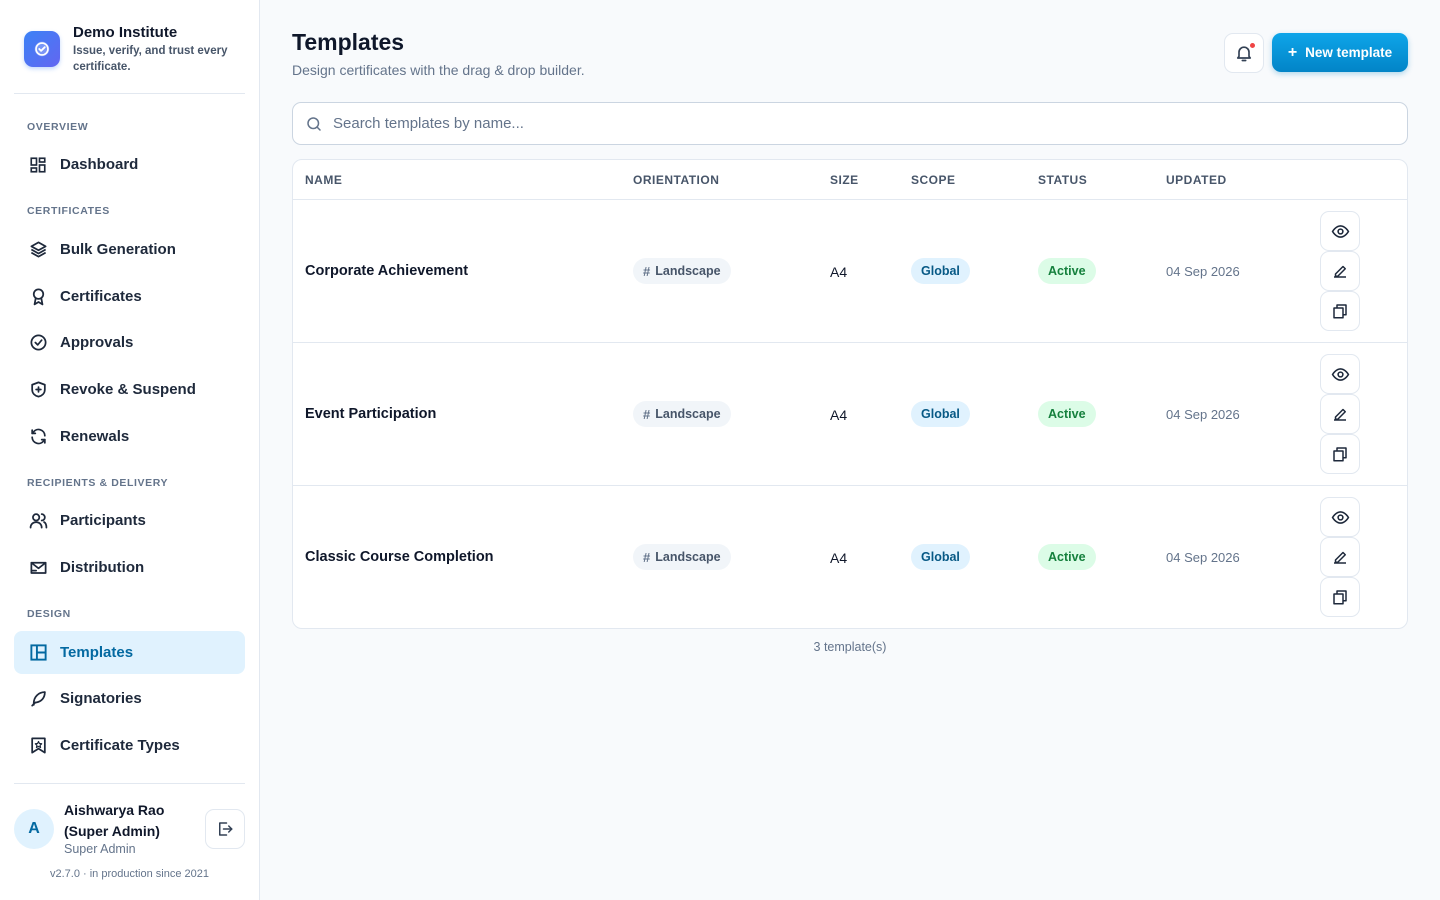  I want to click on sidebar-item-participants: Participants, so click(129, 520).